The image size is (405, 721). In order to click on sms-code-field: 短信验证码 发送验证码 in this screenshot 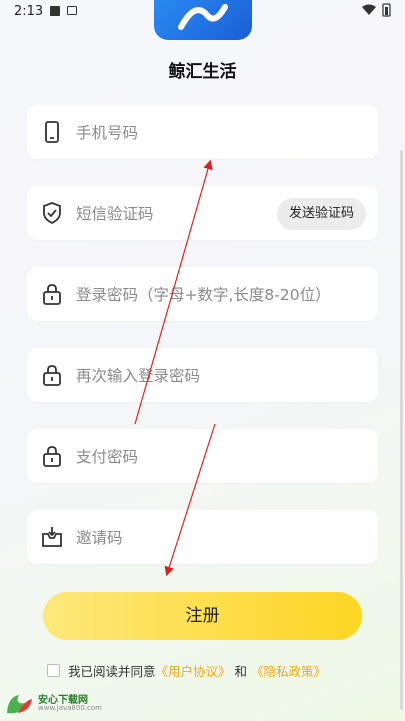, I will do `click(202, 213)`.